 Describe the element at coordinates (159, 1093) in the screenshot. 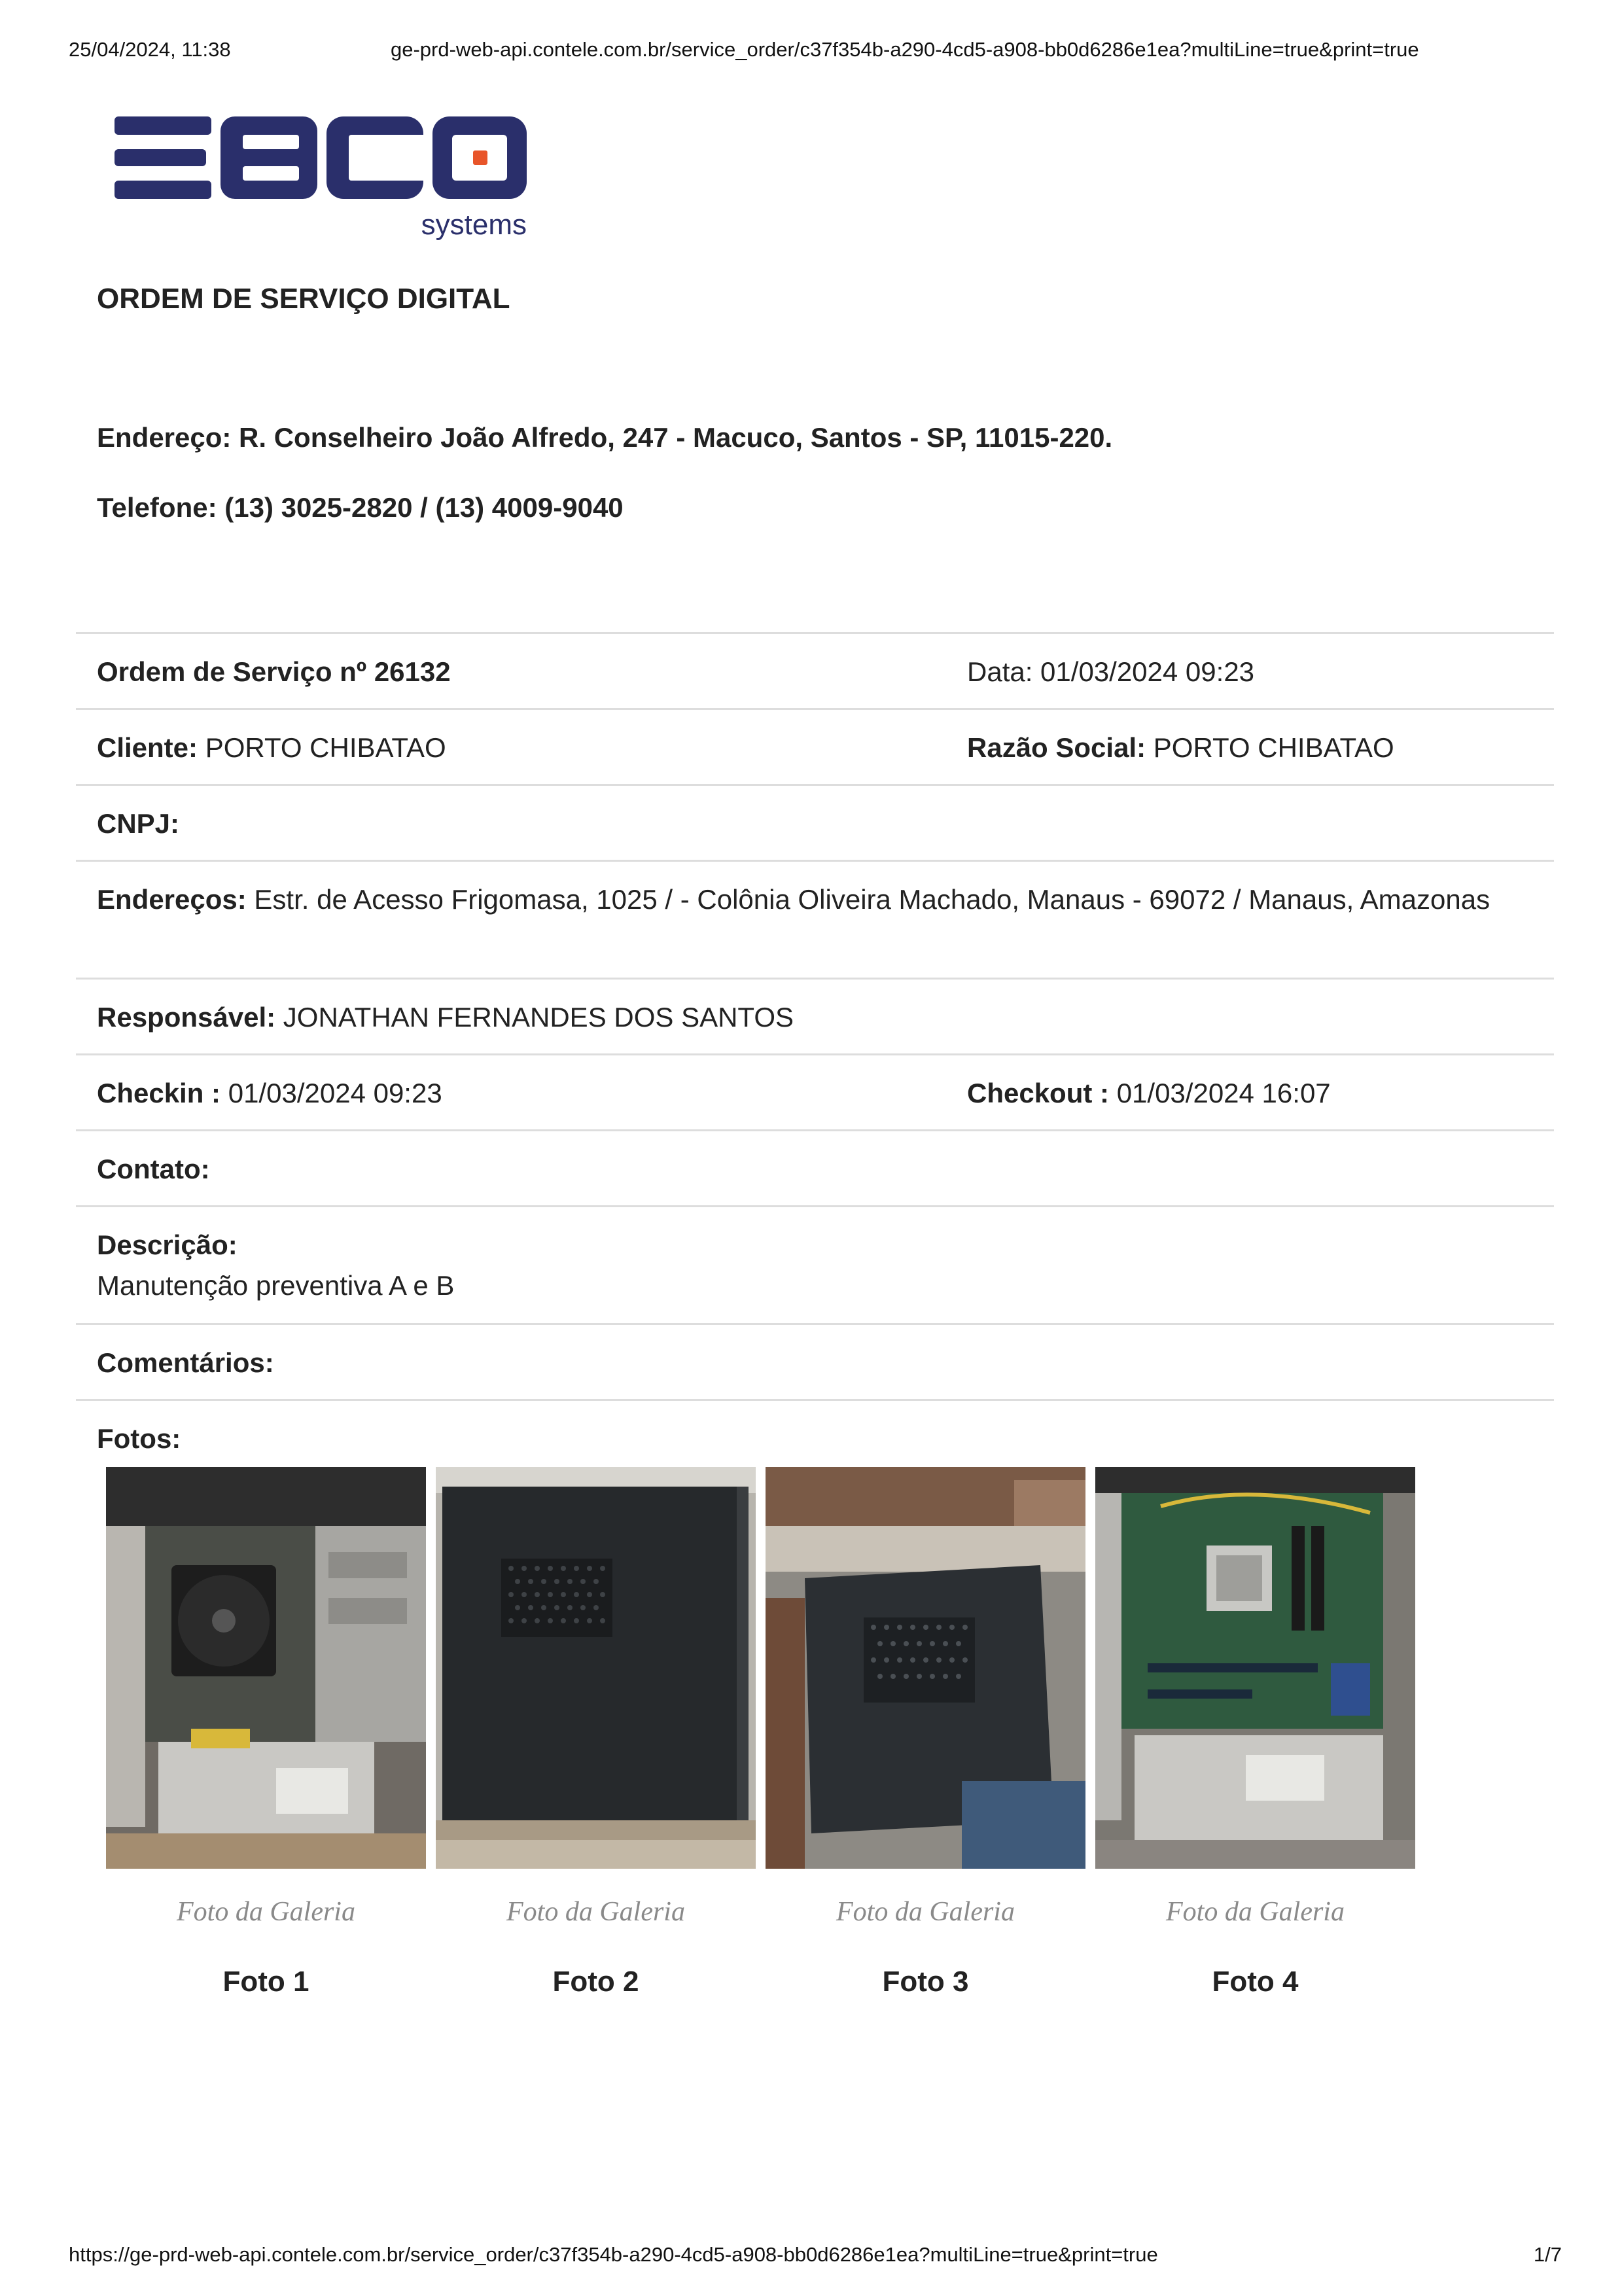

I see `checkin-label: Checkin :` at that location.